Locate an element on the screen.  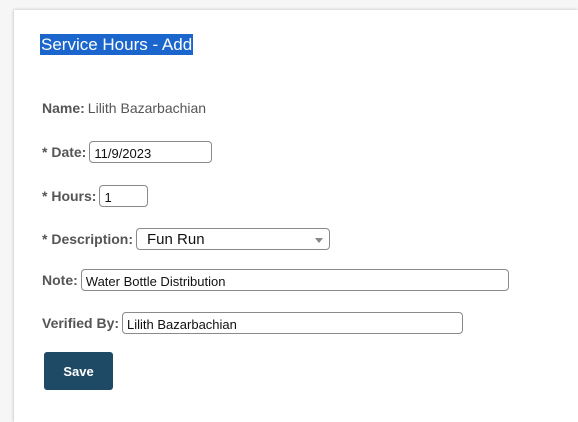
verified-by-label: Verified By: is located at coordinates (81, 323).